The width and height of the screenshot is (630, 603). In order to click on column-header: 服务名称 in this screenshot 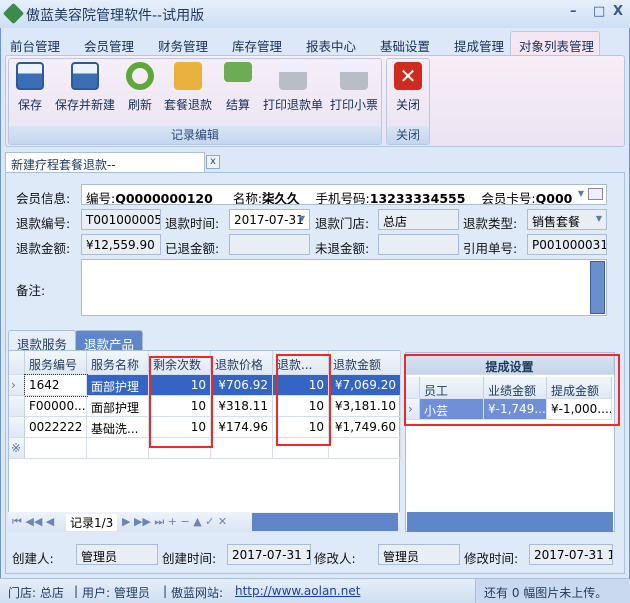, I will do `click(118, 363)`.